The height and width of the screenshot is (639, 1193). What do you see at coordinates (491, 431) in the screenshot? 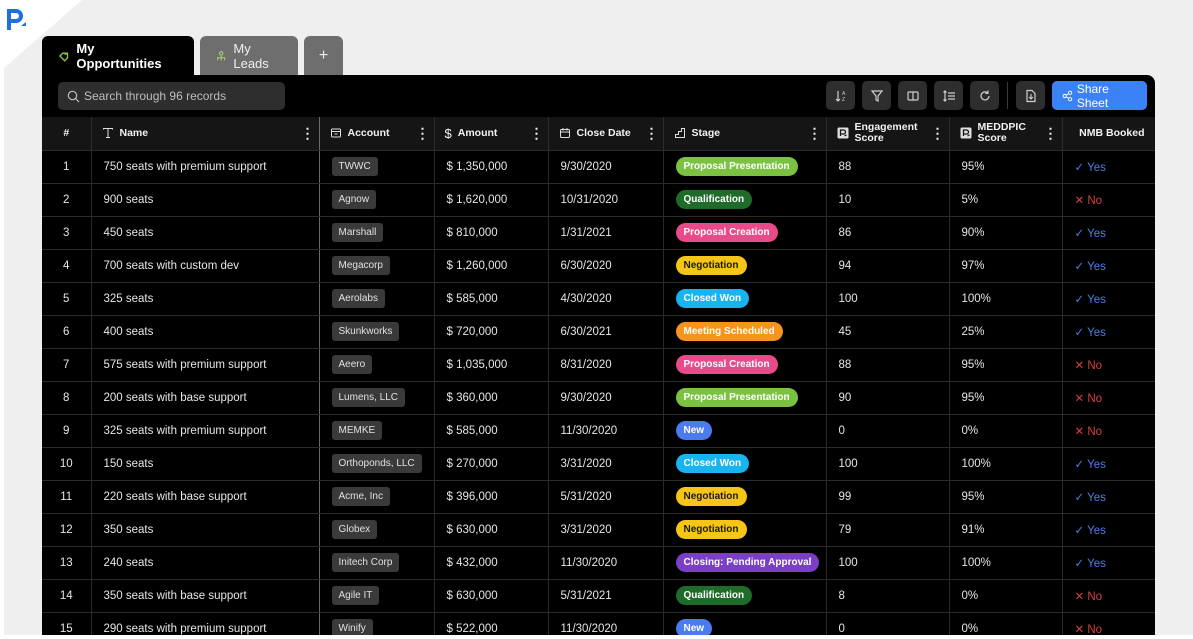
I see `amount-cell: $ 585,000` at bounding box center [491, 431].